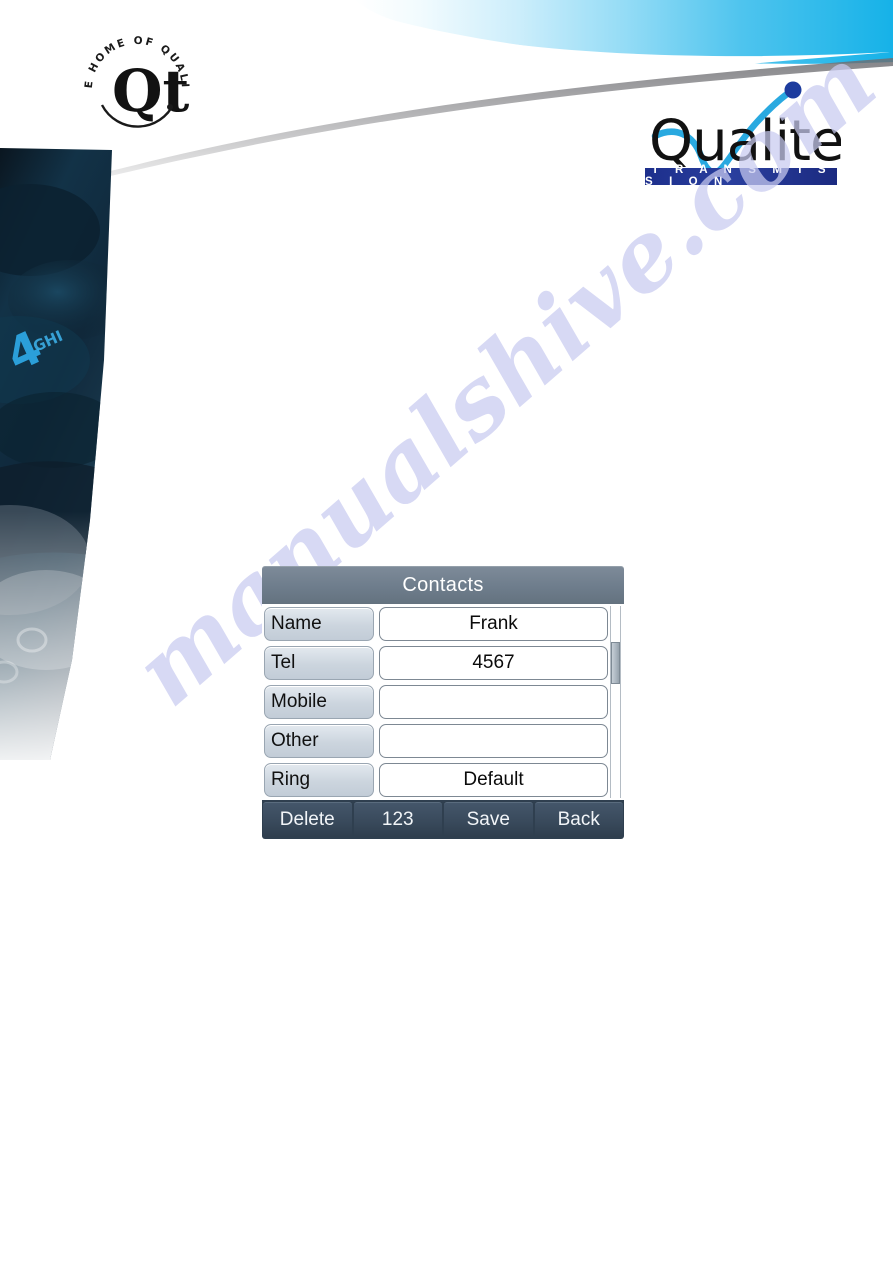 The image size is (893, 1263). I want to click on logo-dot-icon, so click(793, 90).